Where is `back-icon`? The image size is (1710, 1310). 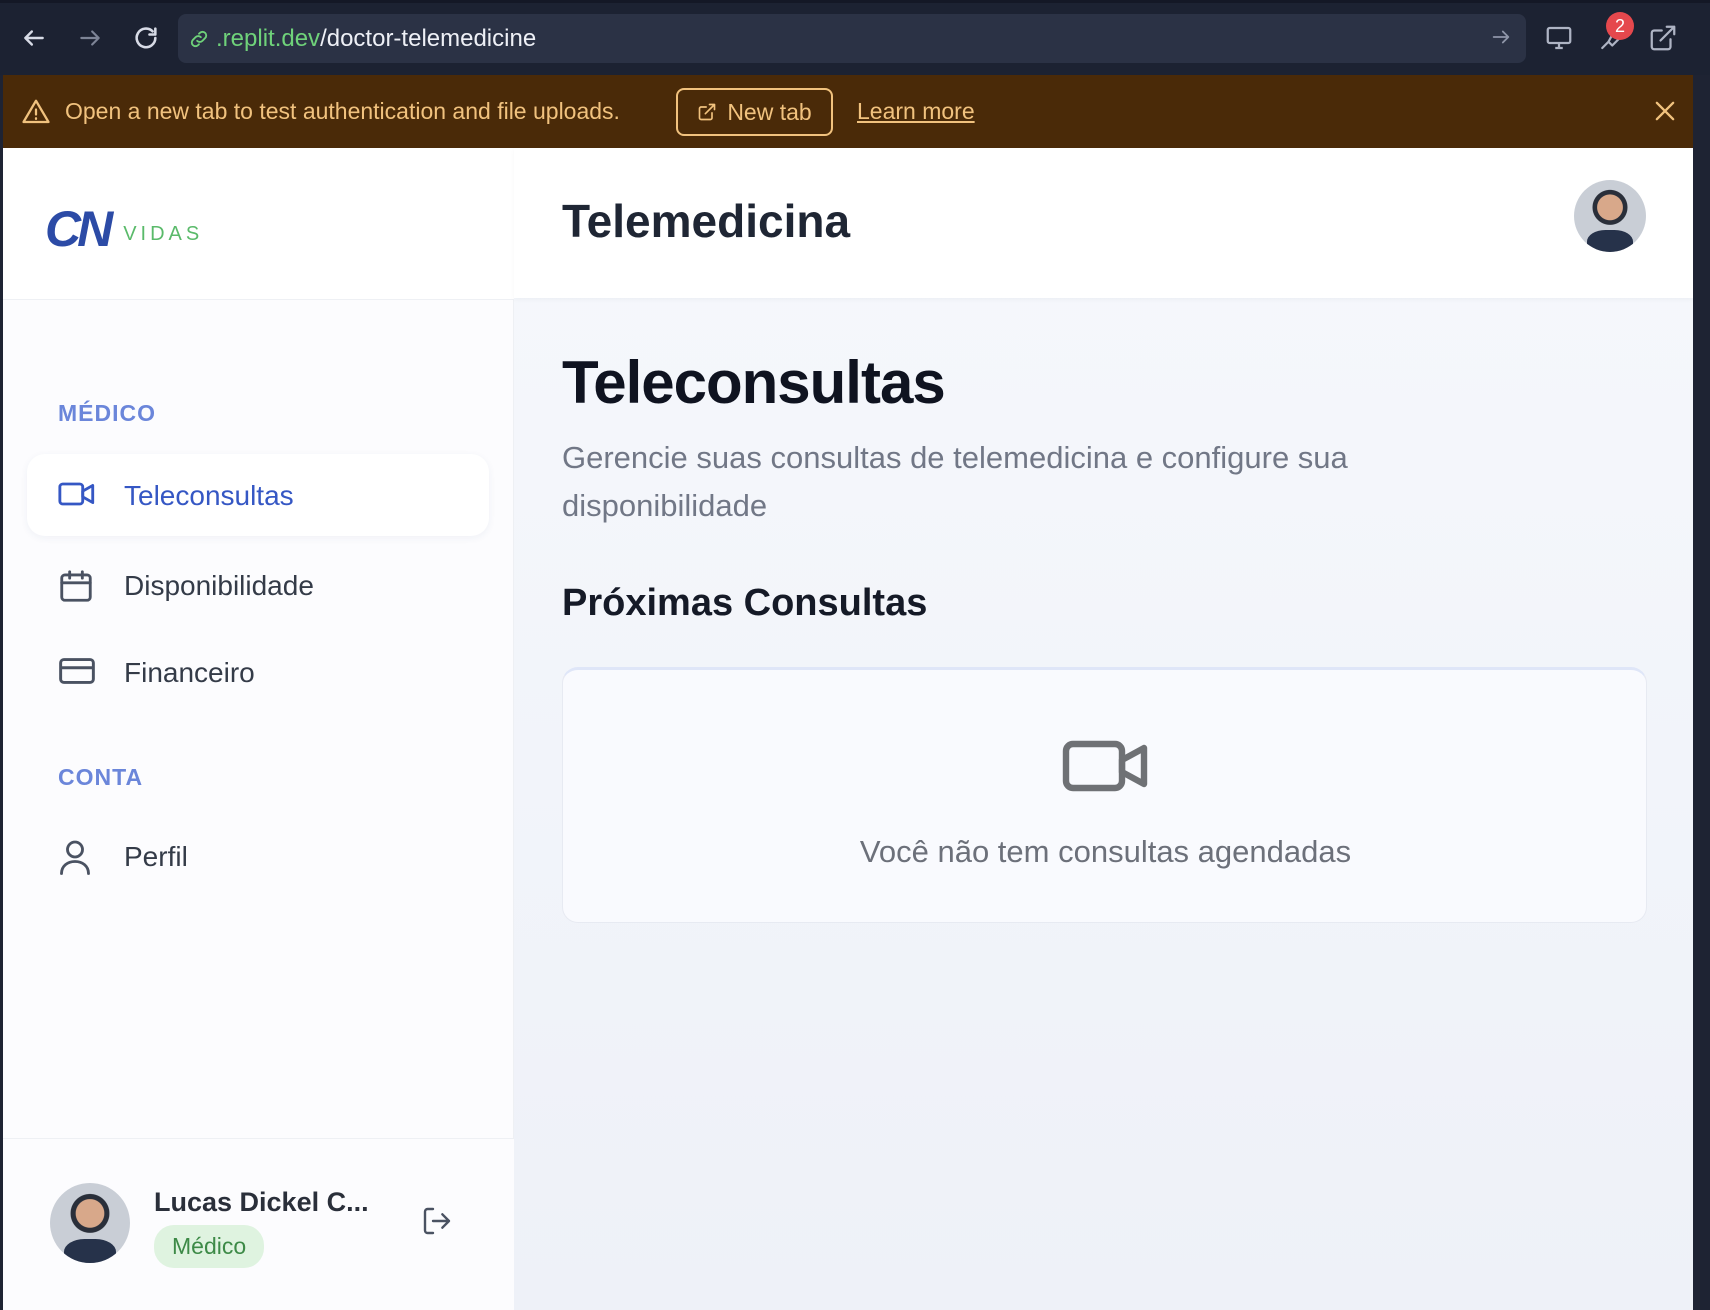
back-icon is located at coordinates (34, 38).